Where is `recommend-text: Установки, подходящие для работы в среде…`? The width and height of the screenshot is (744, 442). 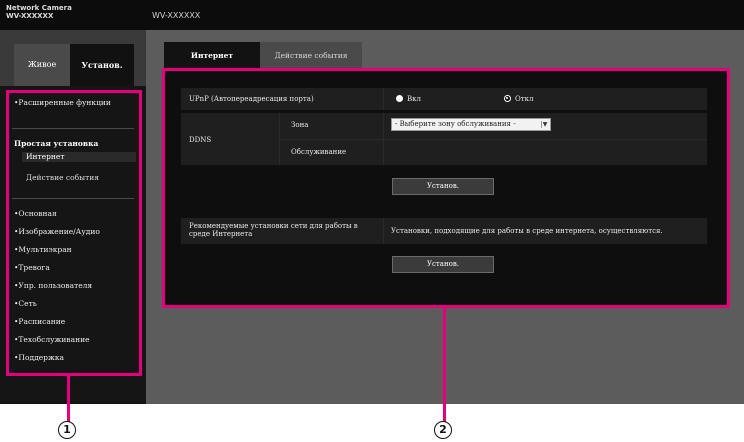 recommend-text: Установки, подходящие для работы в среде… is located at coordinates (527, 231).